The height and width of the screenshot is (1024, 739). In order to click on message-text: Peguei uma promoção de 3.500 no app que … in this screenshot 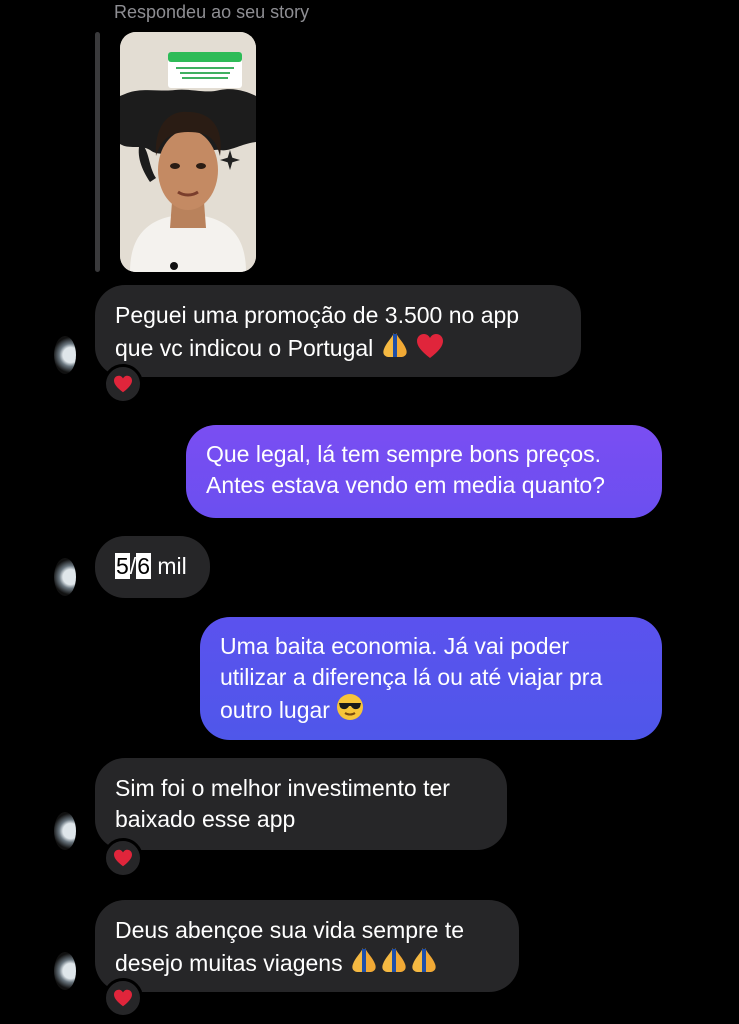, I will do `click(317, 331)`.